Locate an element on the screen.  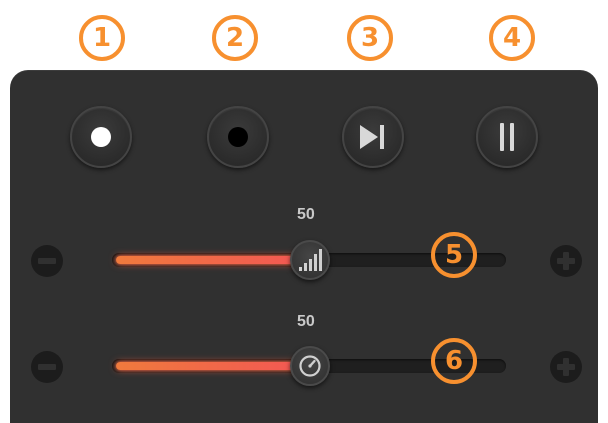
volume-slider-knob is located at coordinates (310, 260).